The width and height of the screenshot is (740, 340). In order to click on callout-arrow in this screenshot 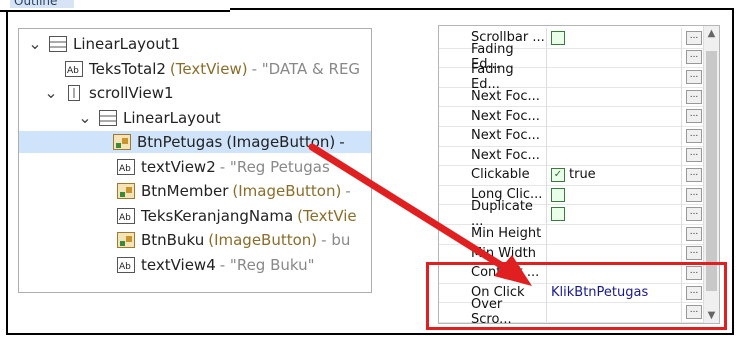, I will do `click(420, 214)`.